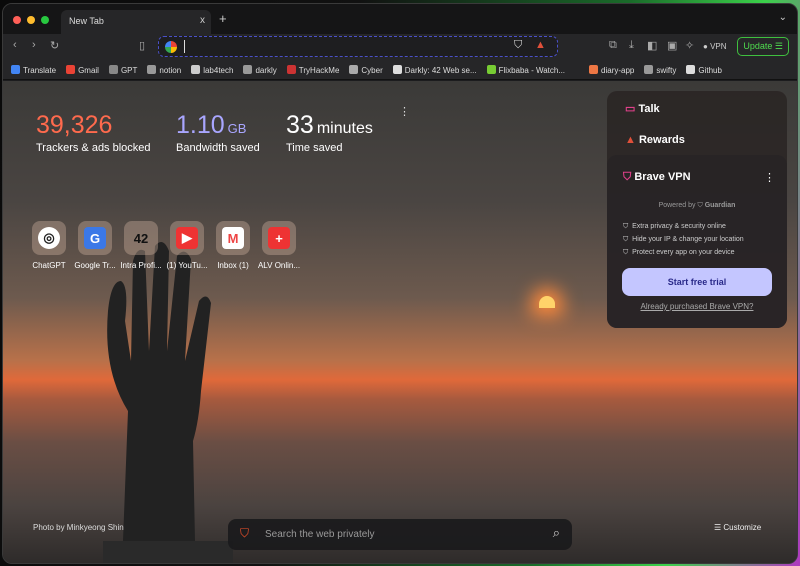 The height and width of the screenshot is (566, 800). Describe the element at coordinates (40, 70) in the screenshot. I see `bookmark-label: Translate` at that location.